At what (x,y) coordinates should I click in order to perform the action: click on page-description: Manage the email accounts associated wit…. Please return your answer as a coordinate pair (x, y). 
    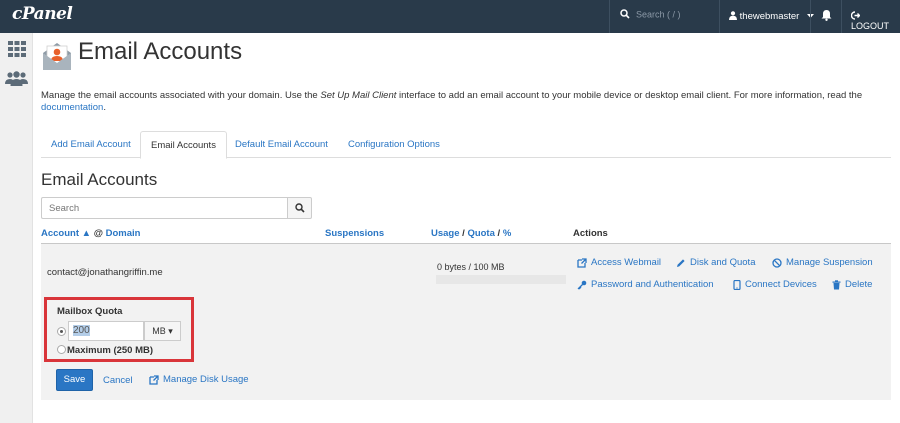
    Looking at the image, I should click on (461, 102).